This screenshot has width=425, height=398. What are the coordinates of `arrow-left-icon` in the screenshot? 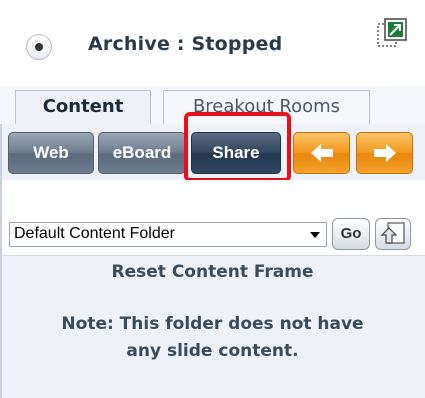 It's located at (321, 153).